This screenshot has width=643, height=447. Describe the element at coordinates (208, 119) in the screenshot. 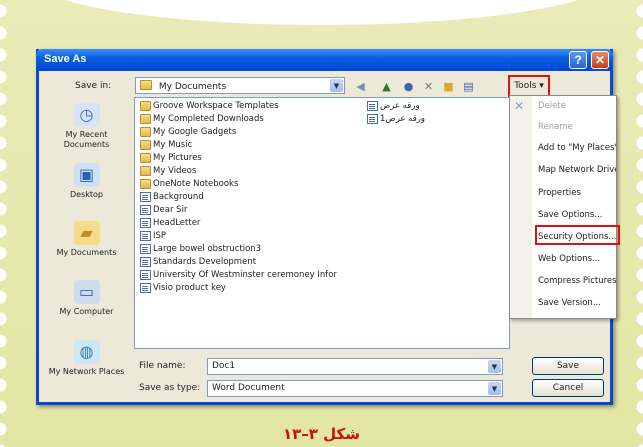

I see `file-name: My Completed Downloads` at that location.